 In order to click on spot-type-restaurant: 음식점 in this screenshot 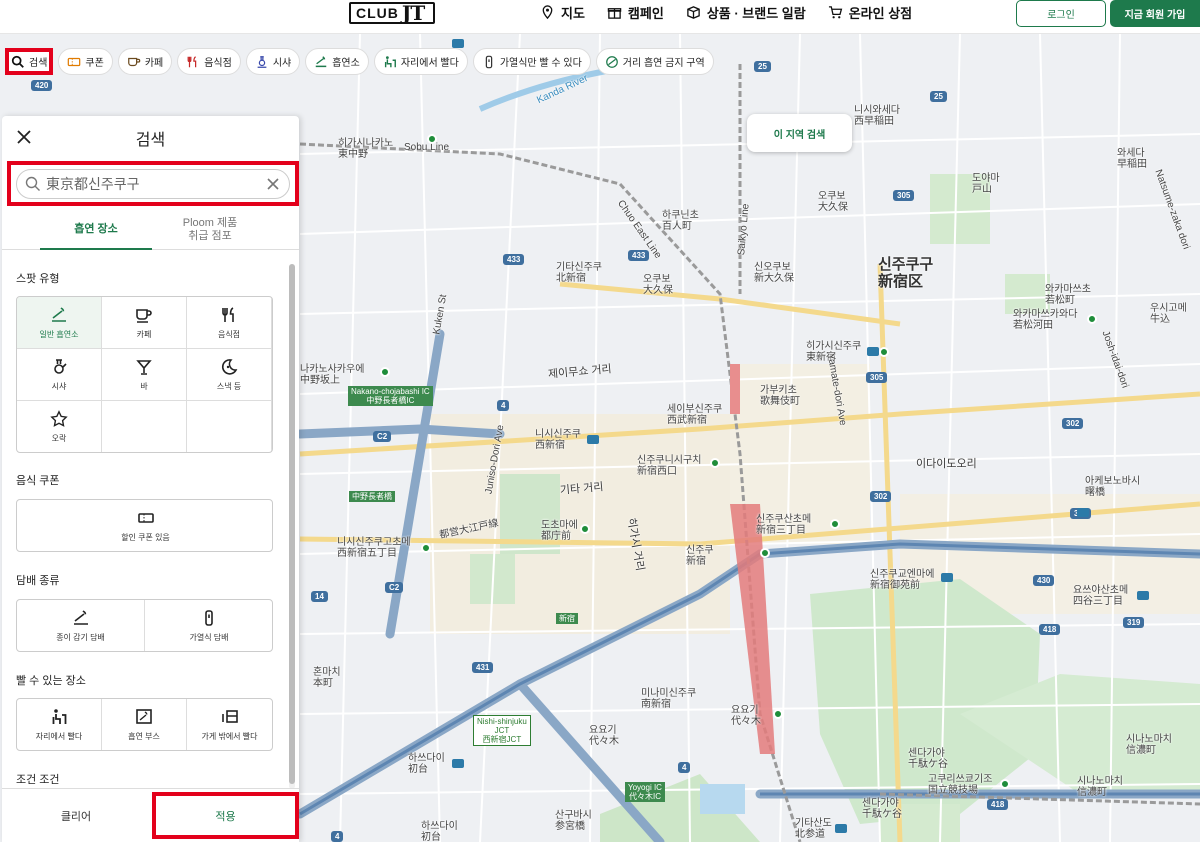, I will do `click(229, 323)`.